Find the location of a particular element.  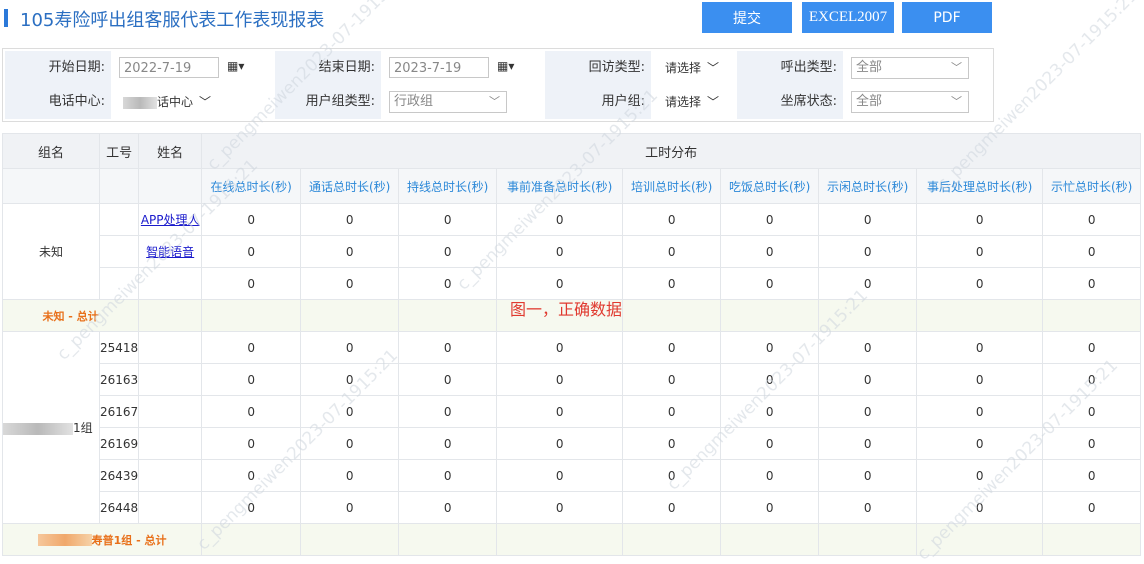

seat-status-select: 全部 ﹀ is located at coordinates (910, 102).